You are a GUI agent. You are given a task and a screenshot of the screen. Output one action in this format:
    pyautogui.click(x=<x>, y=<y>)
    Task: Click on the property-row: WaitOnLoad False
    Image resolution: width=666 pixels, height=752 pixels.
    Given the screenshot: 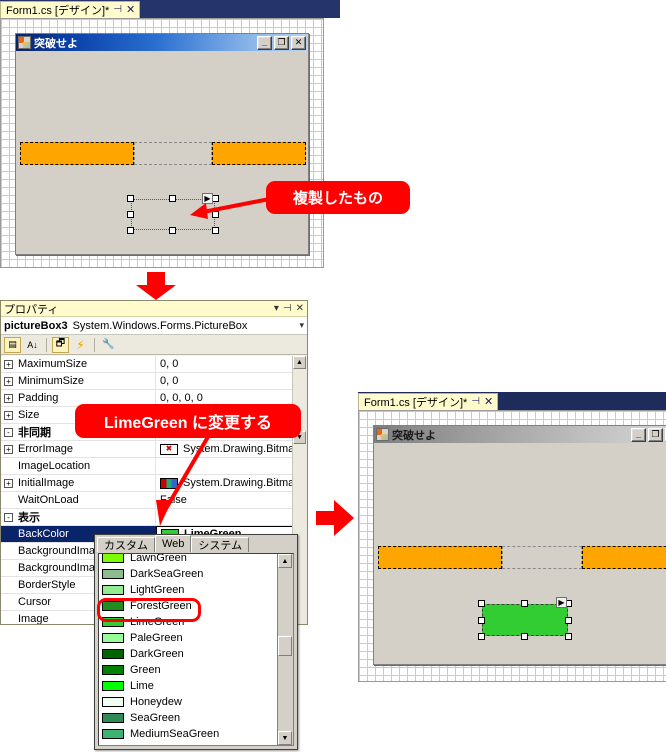 What is the action you would take?
    pyautogui.click(x=154, y=500)
    